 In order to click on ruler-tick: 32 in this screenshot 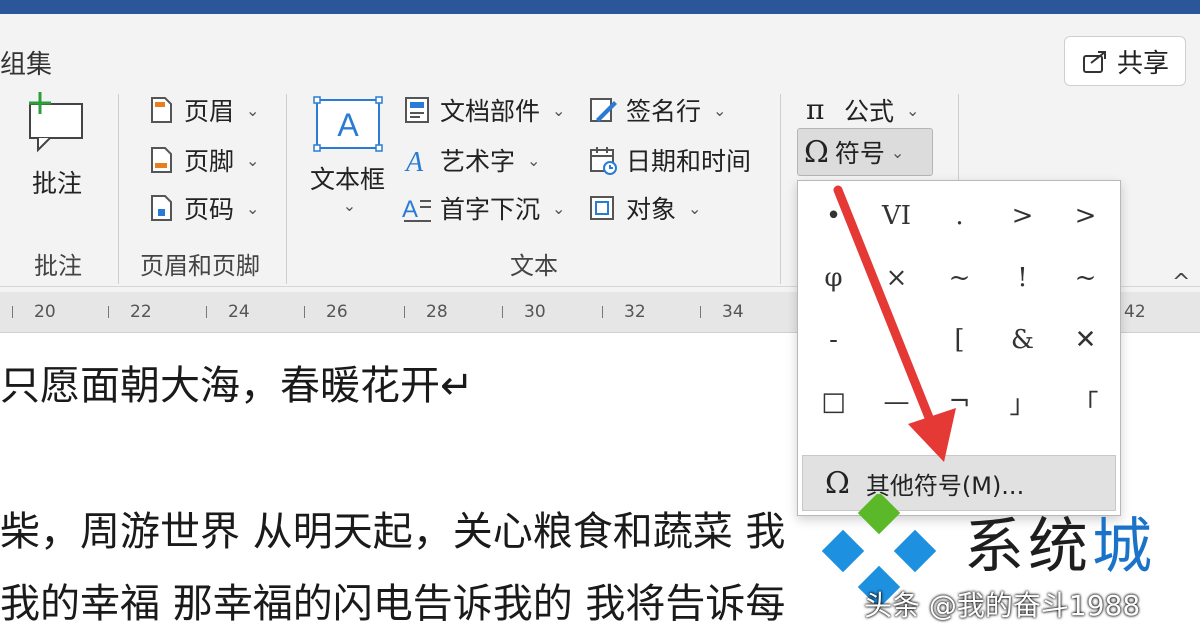, I will do `click(635, 312)`.